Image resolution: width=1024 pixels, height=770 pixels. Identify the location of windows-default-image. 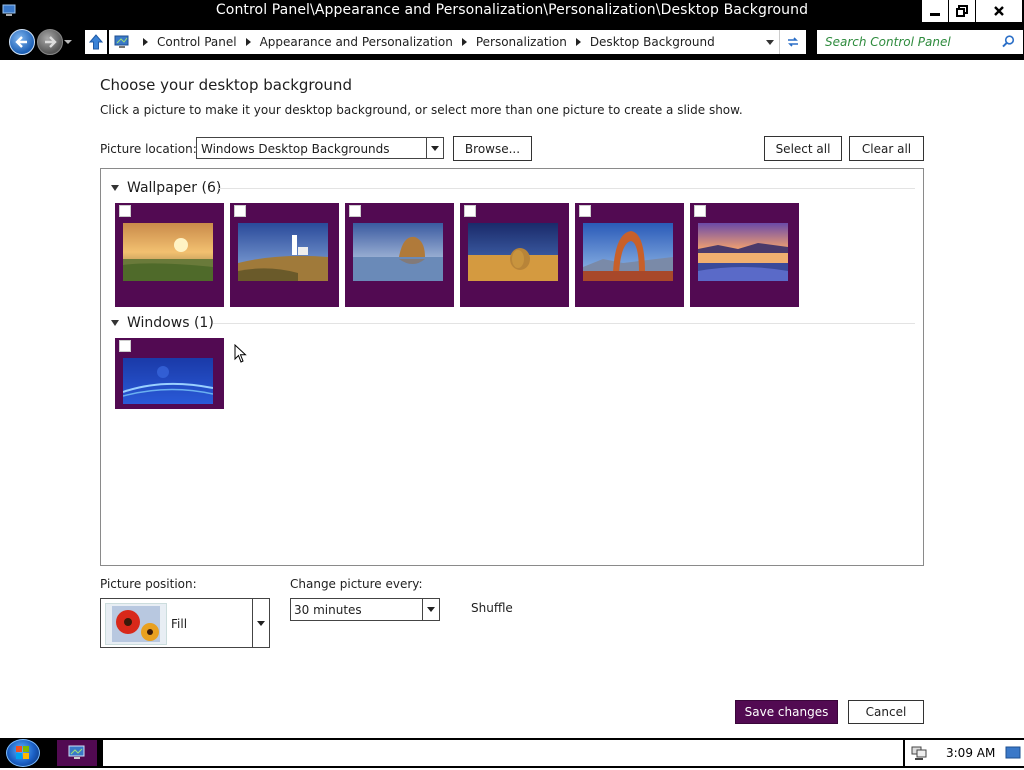
(168, 381).